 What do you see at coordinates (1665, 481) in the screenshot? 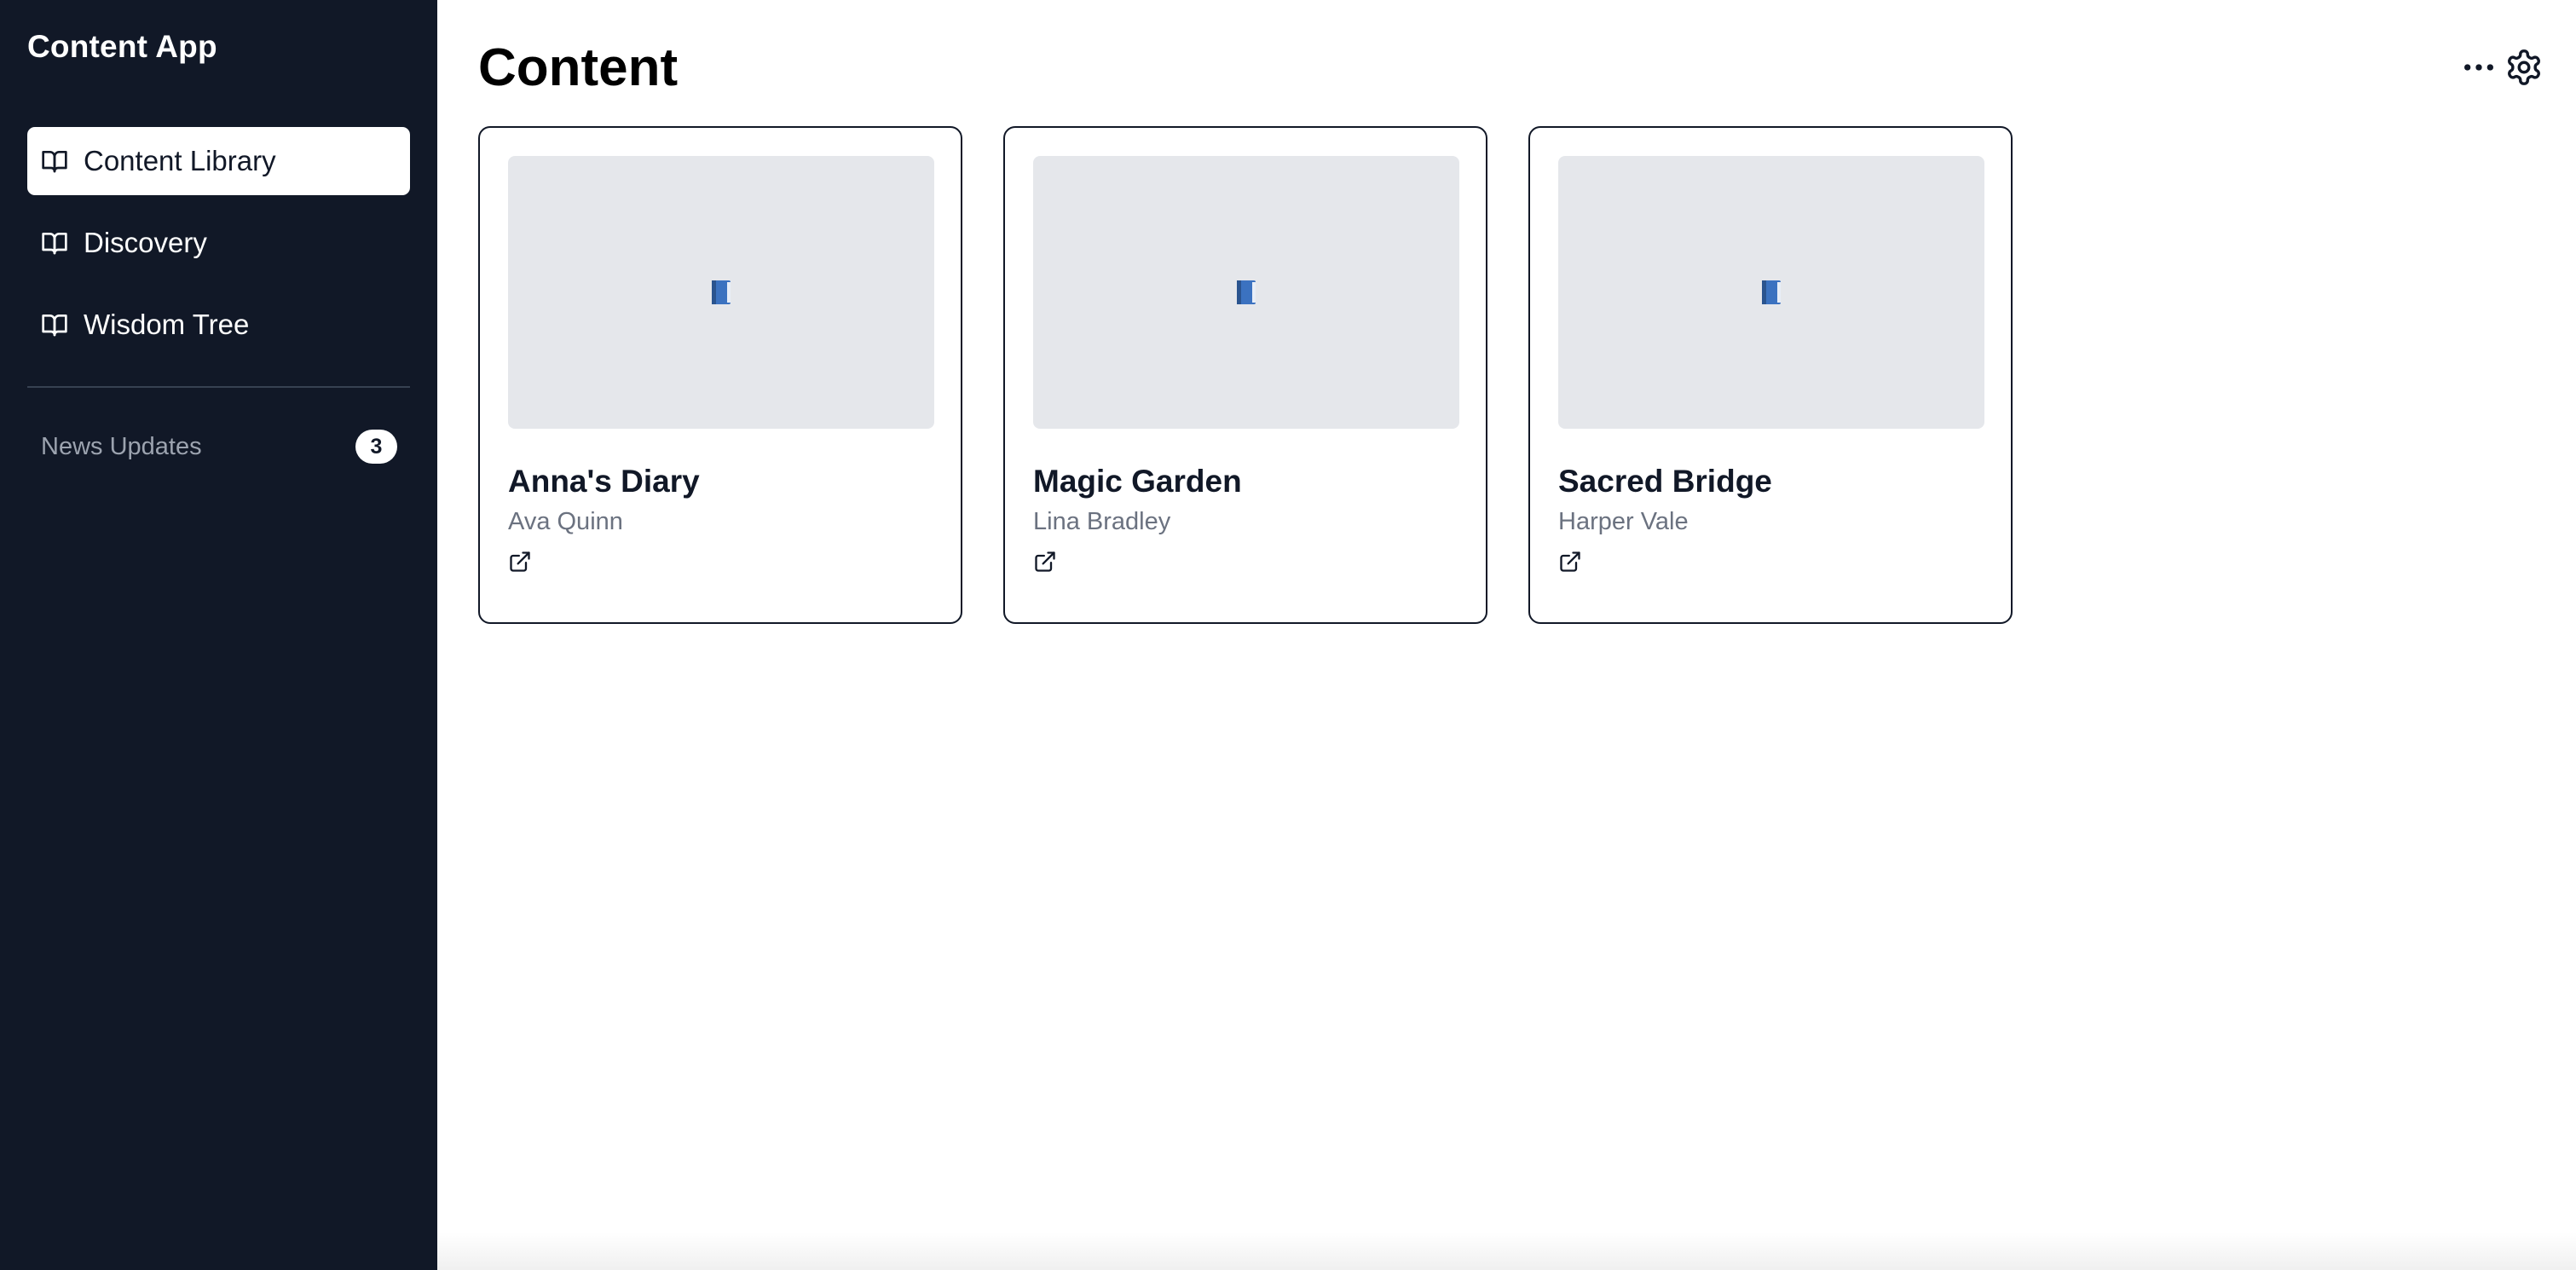
I see `card-title: Sacred Bridge` at bounding box center [1665, 481].